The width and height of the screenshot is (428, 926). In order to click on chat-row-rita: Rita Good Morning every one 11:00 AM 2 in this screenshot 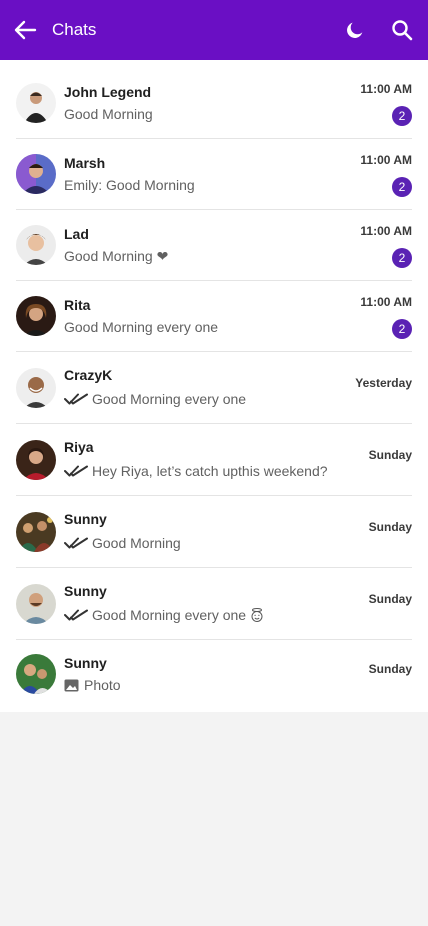, I will do `click(214, 316)`.